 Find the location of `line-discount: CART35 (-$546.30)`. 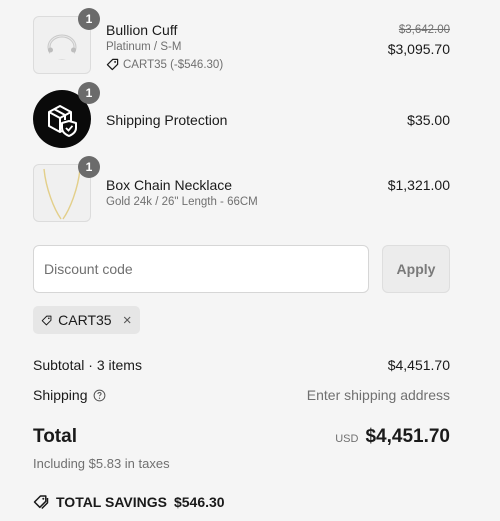

line-discount: CART35 (-$546.30) is located at coordinates (164, 64).